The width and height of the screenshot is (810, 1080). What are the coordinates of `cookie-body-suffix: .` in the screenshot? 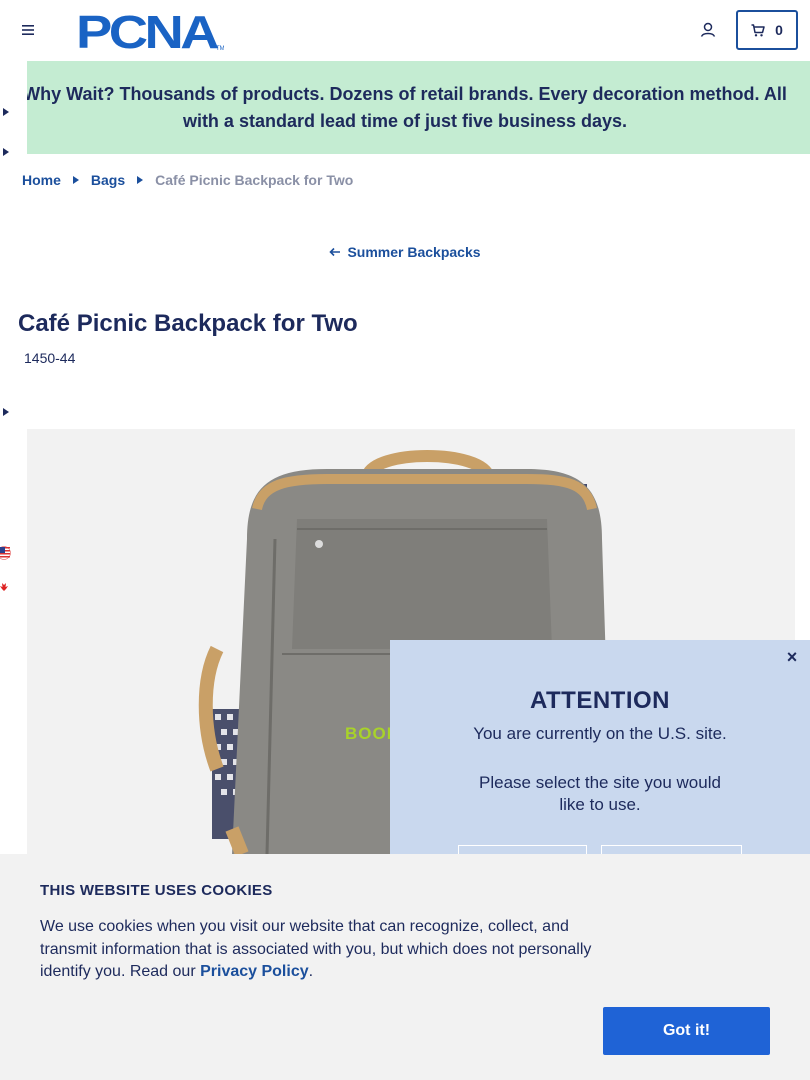 It's located at (311, 971).